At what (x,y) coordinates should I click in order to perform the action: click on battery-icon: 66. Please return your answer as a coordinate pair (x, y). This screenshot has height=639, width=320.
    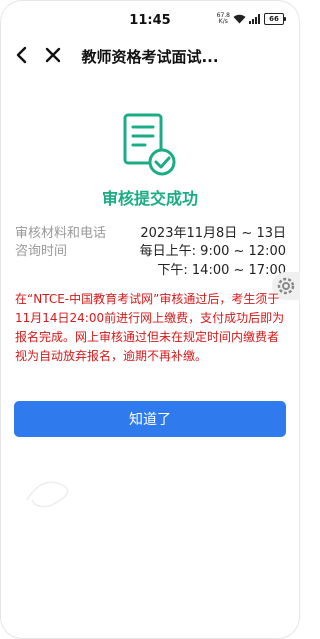
    Looking at the image, I should click on (275, 19).